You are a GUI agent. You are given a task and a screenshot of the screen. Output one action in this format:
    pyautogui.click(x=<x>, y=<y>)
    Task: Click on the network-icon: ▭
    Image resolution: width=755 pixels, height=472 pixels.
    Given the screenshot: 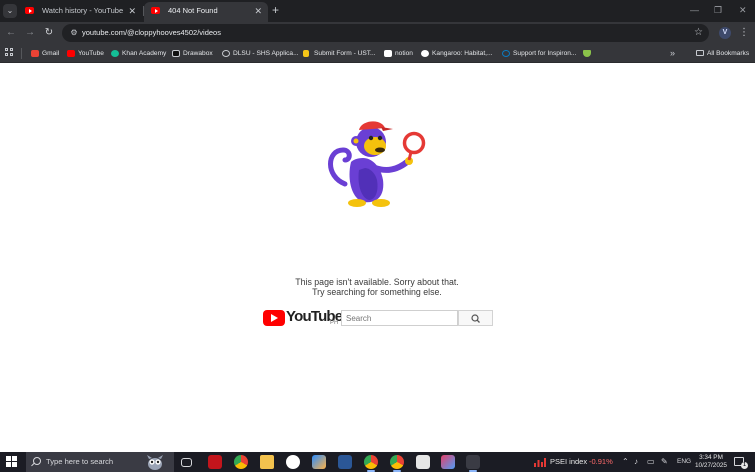 What is the action you would take?
    pyautogui.click(x=651, y=462)
    